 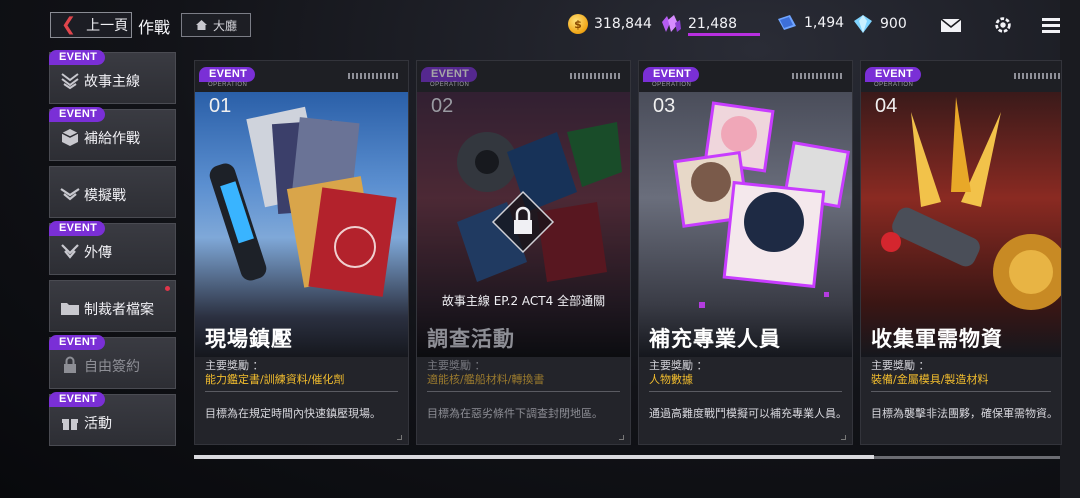 I want to click on crystal-value: 21,488, so click(x=712, y=24).